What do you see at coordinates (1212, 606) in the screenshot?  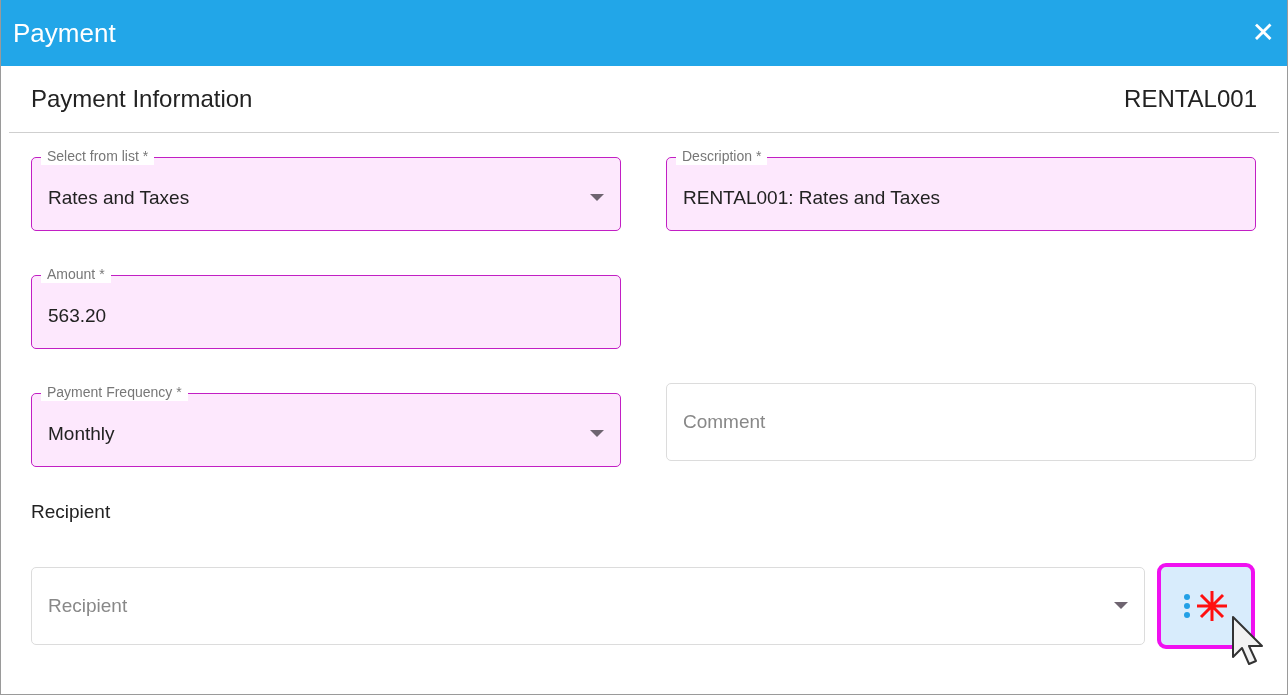 I see `click-marker-icon` at bounding box center [1212, 606].